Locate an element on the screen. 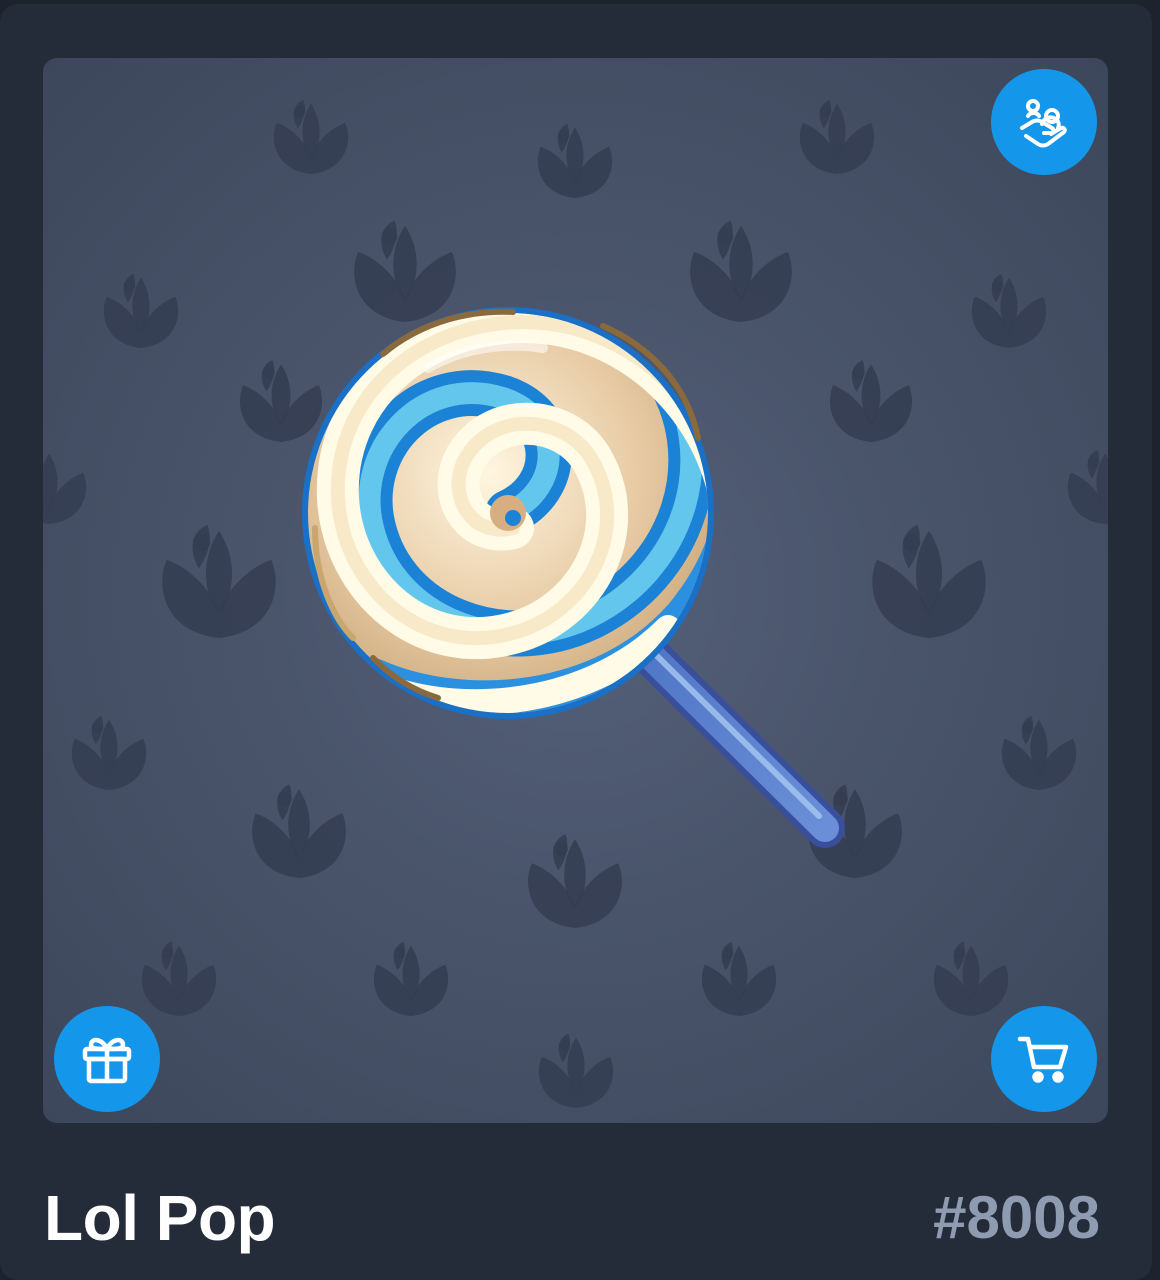 This screenshot has height=1280, width=1160. cart-icon is located at coordinates (1043, 1059).